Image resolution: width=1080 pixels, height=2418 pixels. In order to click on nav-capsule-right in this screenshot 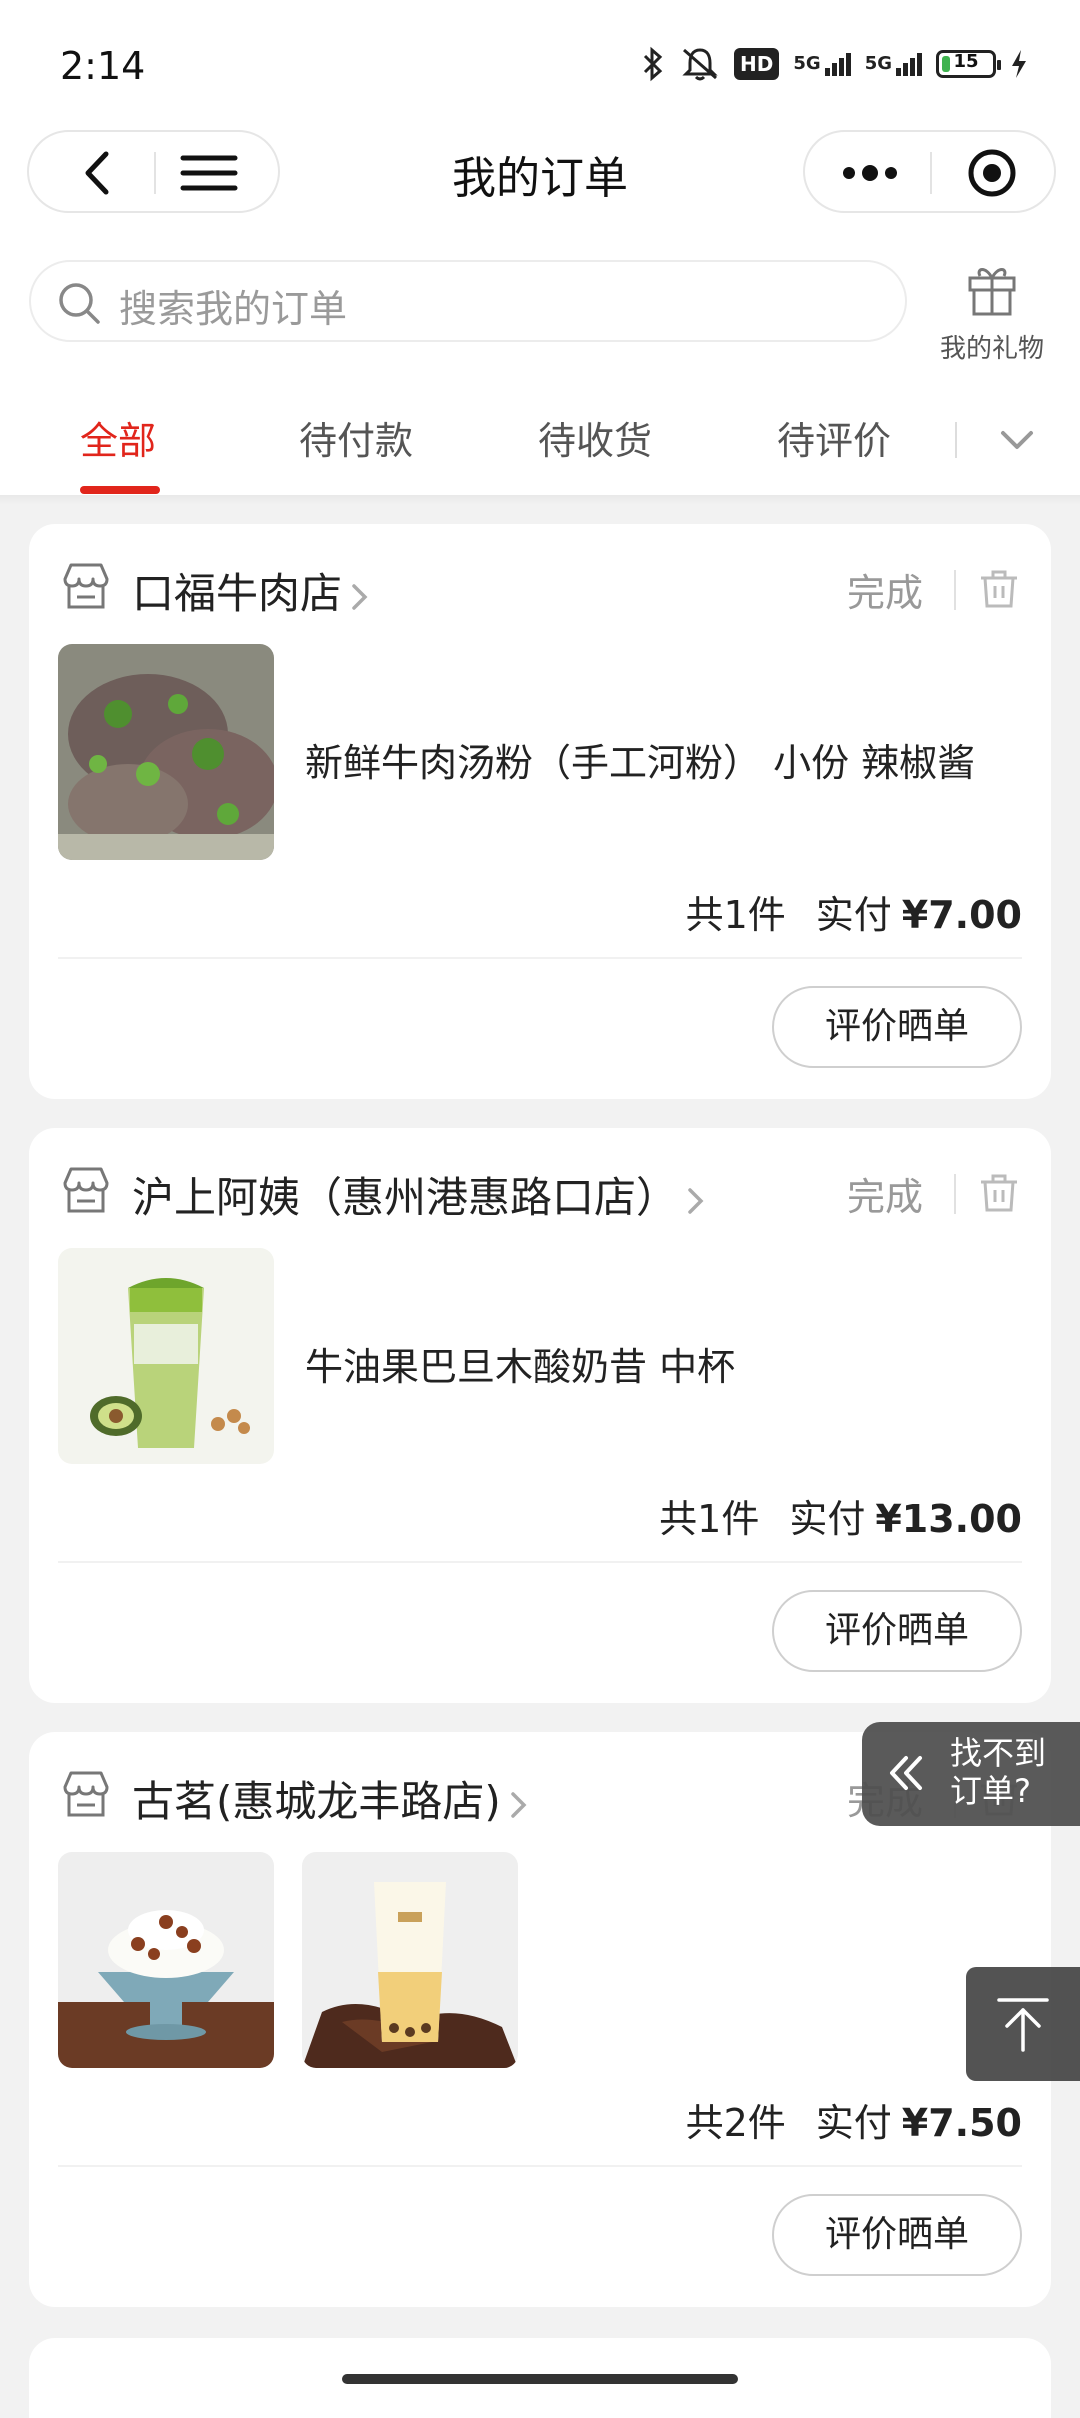, I will do `click(929, 171)`.